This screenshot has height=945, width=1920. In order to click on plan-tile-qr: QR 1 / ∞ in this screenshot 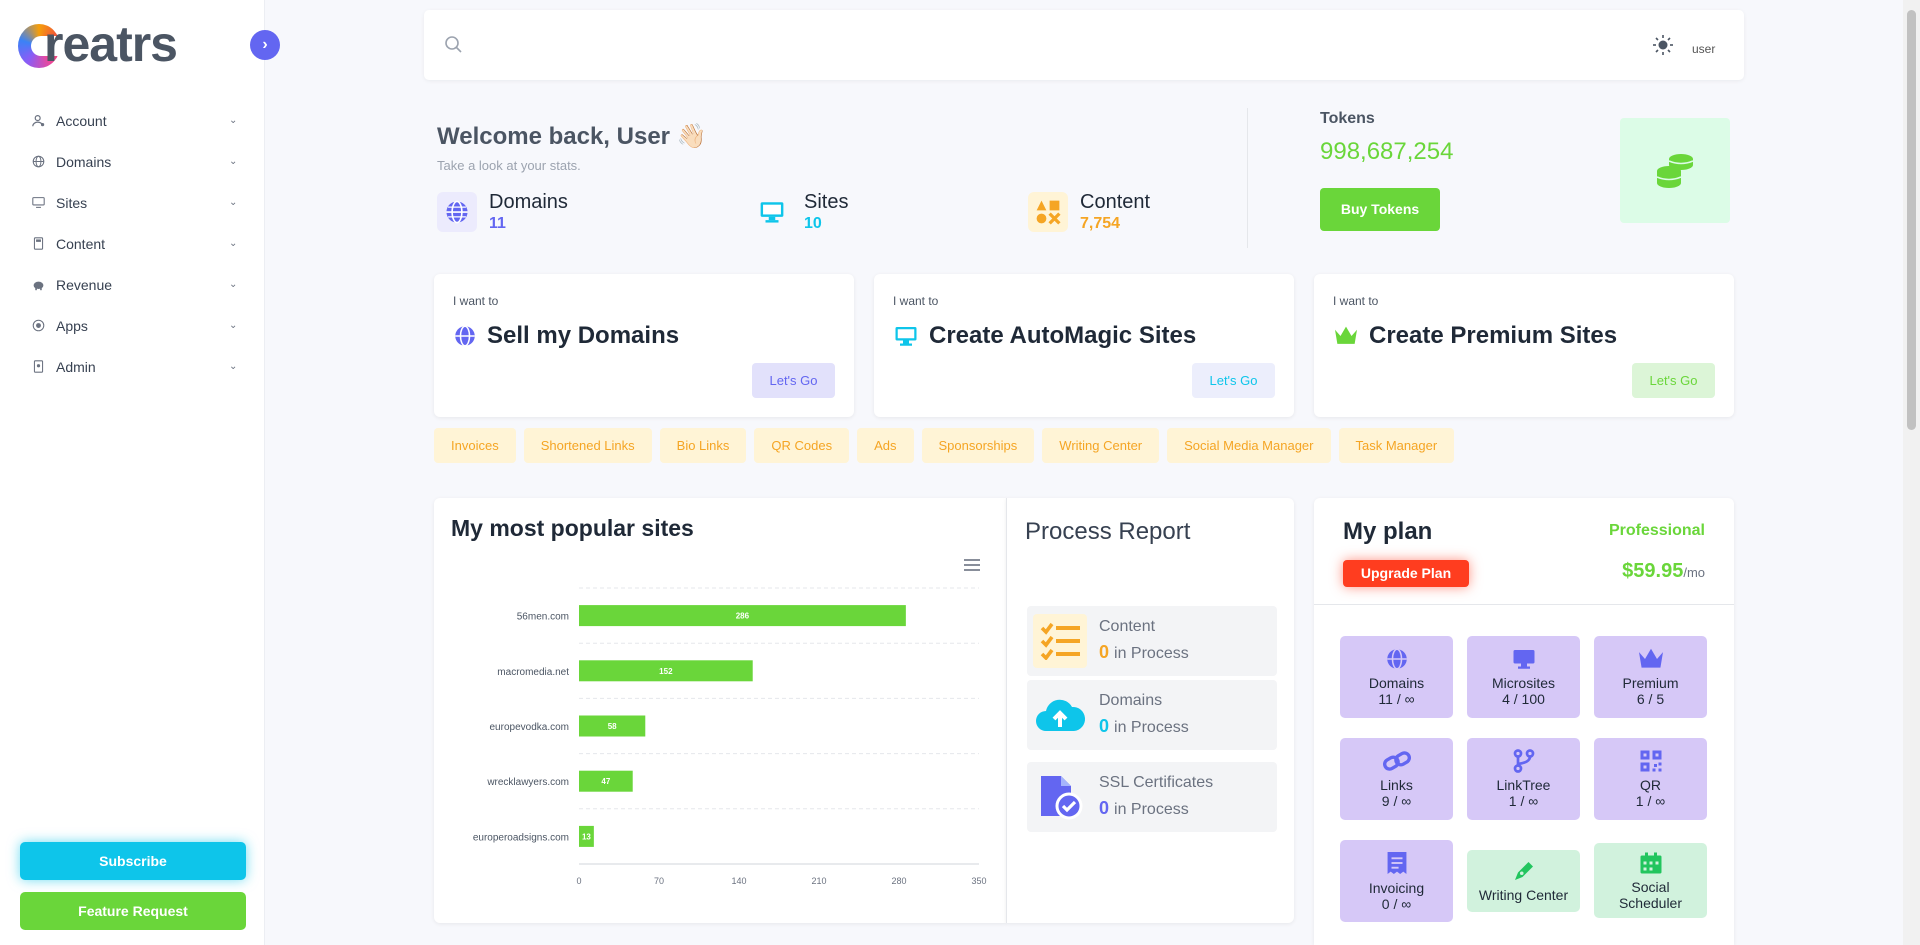, I will do `click(1650, 779)`.